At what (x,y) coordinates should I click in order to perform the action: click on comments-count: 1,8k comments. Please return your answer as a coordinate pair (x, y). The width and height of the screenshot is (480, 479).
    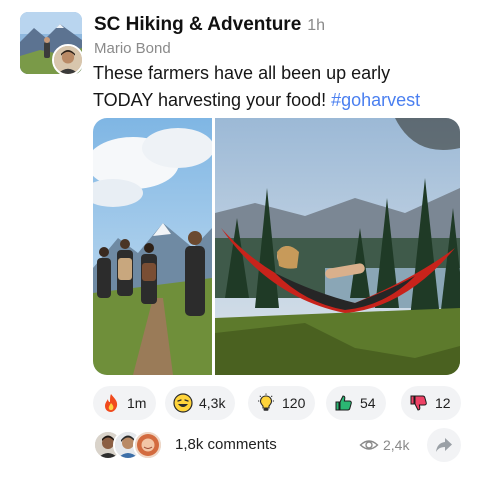
    Looking at the image, I should click on (226, 444).